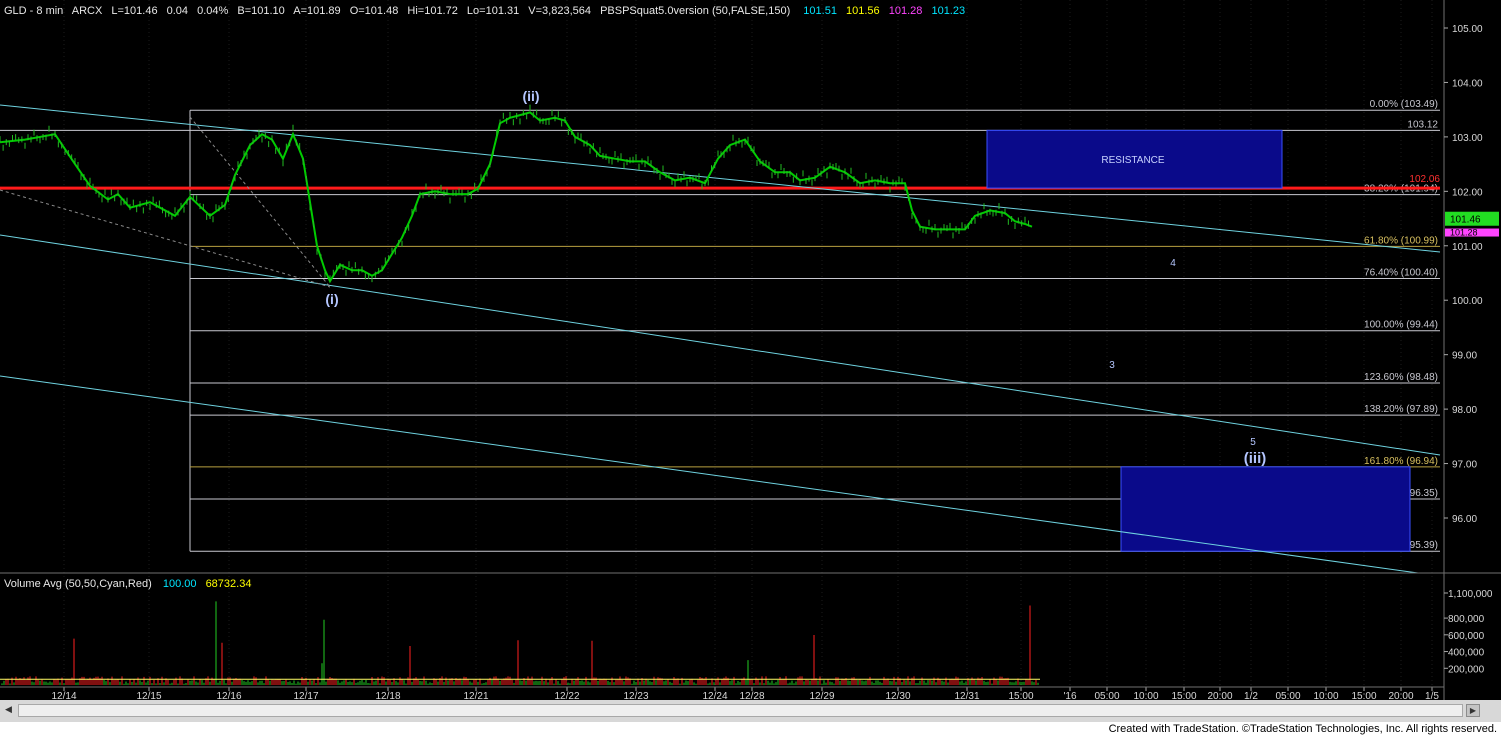 This screenshot has width=1501, height=736. I want to click on time-tick-label: 12/16, so click(228, 695).